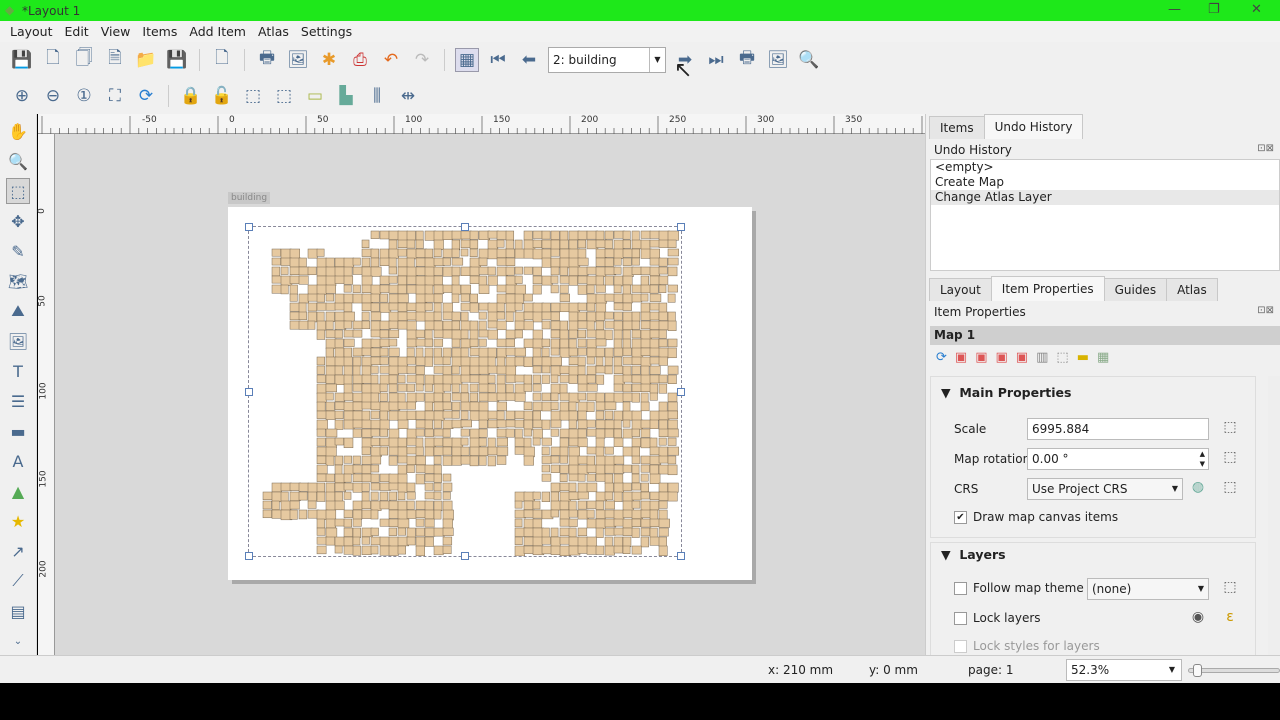 The image size is (1280, 720). What do you see at coordinates (1274, 515) in the screenshot?
I see `properties-scrollbar` at bounding box center [1274, 515].